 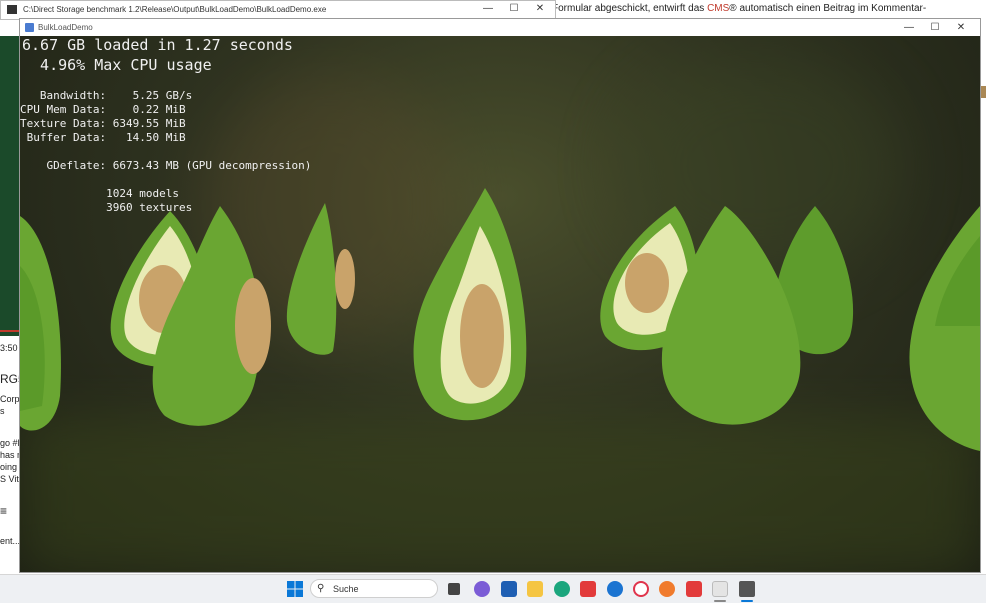 I want to click on textures-count: 3960 textures, so click(x=106, y=207).